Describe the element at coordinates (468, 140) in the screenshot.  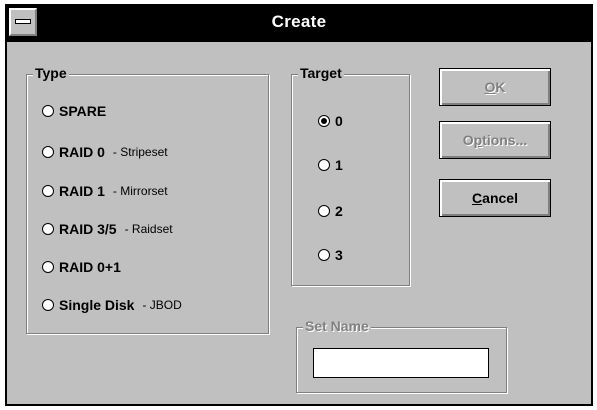
I see `options-label-pre: O` at that location.